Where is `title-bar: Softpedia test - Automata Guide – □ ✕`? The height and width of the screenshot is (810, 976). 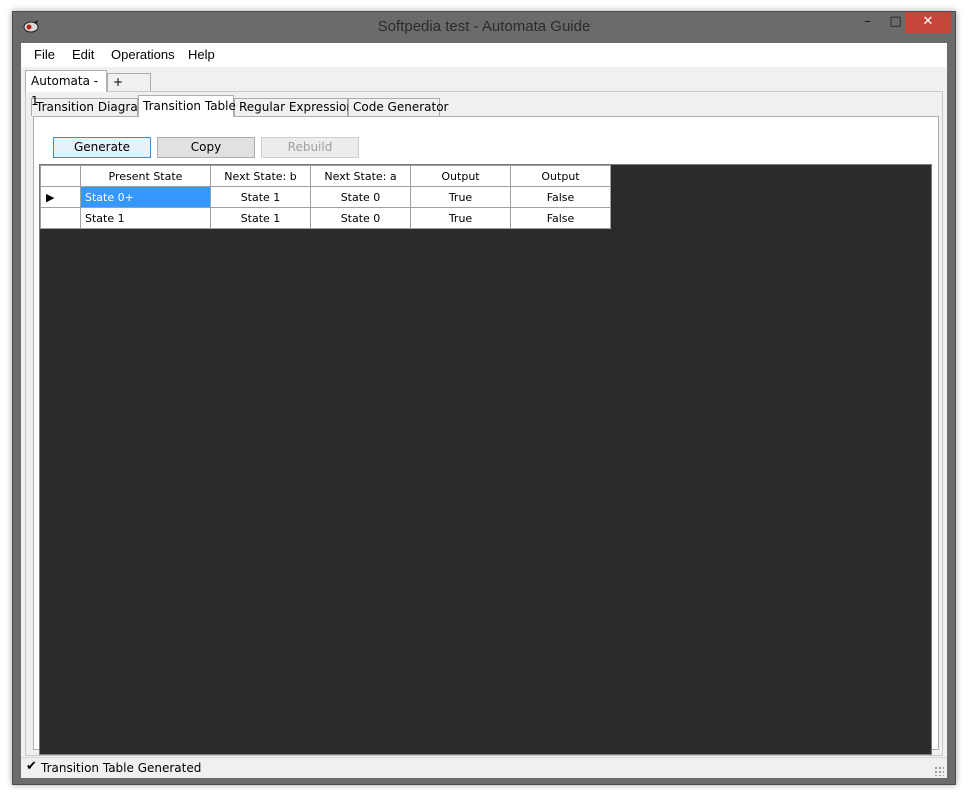
title-bar: Softpedia test - Automata Guide – □ ✕ is located at coordinates (484, 27).